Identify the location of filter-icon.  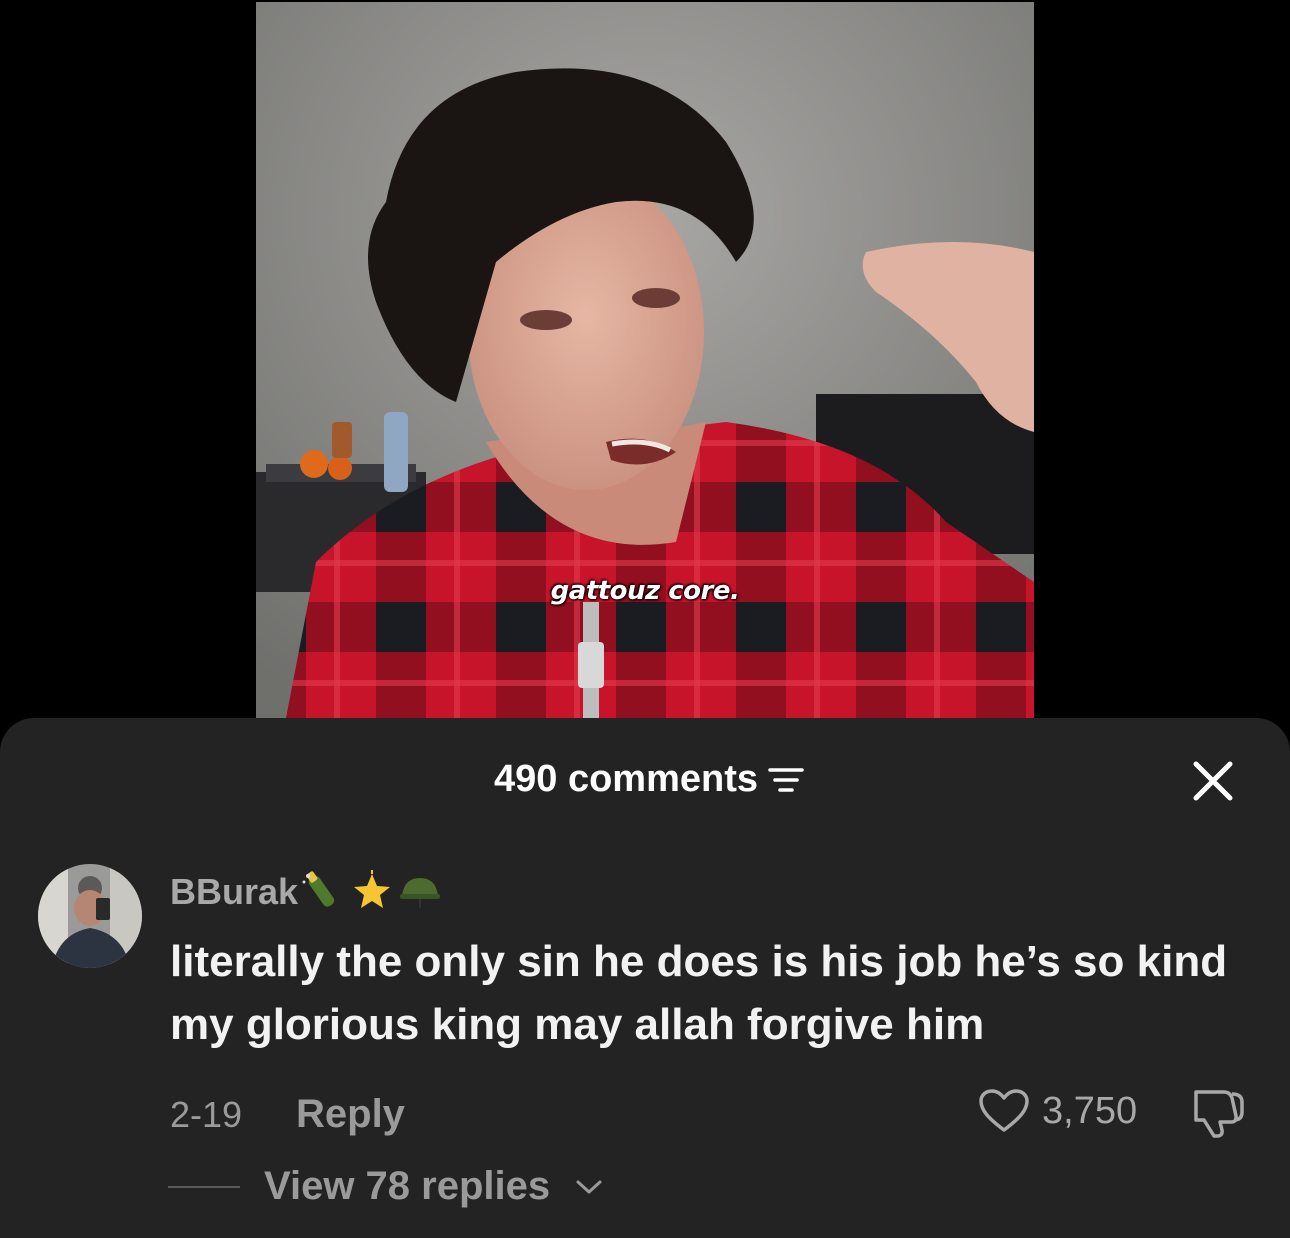
(786, 780).